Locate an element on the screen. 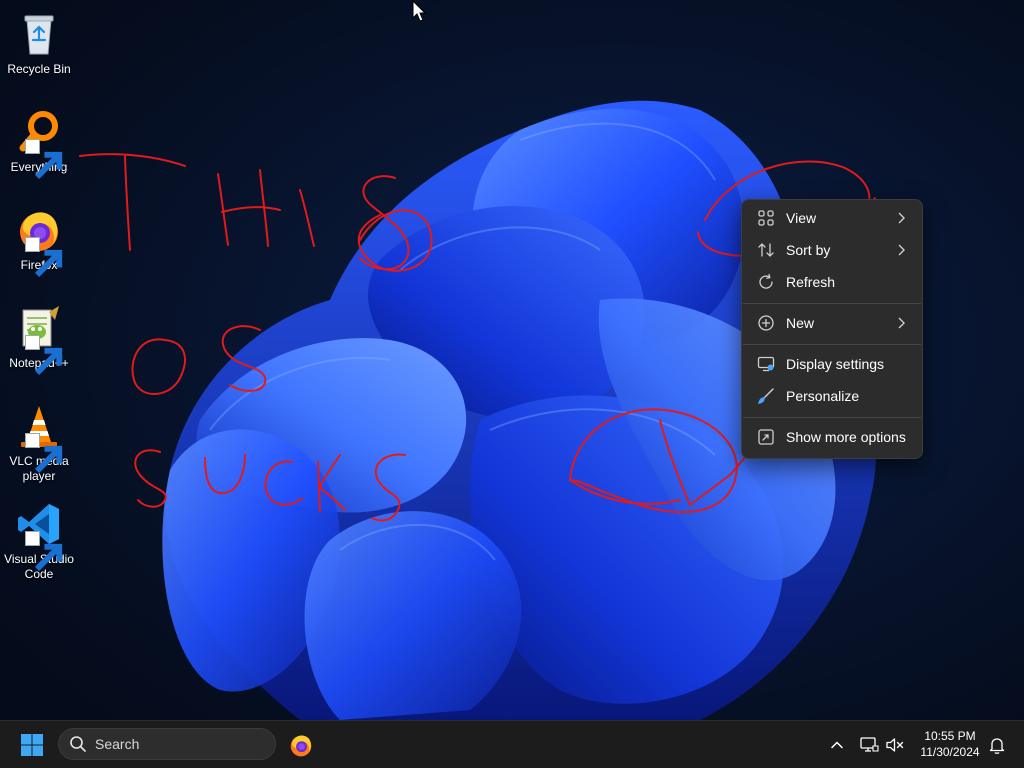  desktop-icon-vscode: Visual Studio Code is located at coordinates (39, 539).